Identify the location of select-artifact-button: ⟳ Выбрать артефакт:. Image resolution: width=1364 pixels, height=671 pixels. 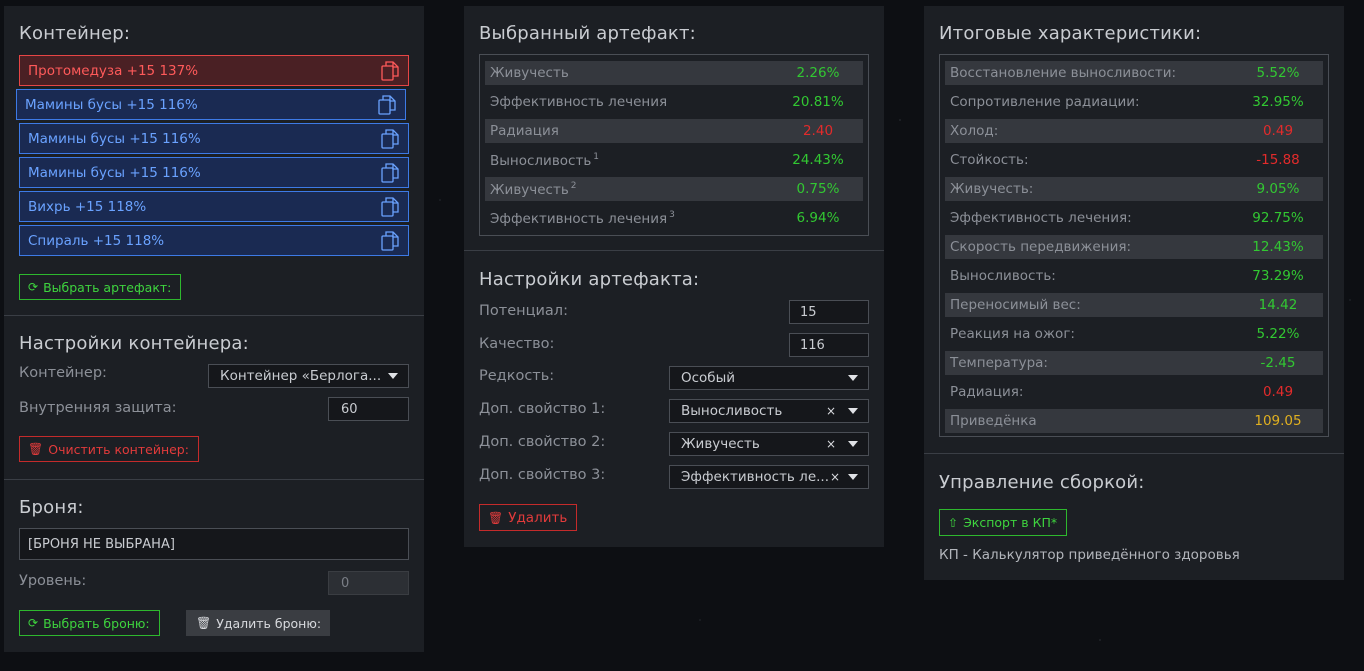
(100, 287).